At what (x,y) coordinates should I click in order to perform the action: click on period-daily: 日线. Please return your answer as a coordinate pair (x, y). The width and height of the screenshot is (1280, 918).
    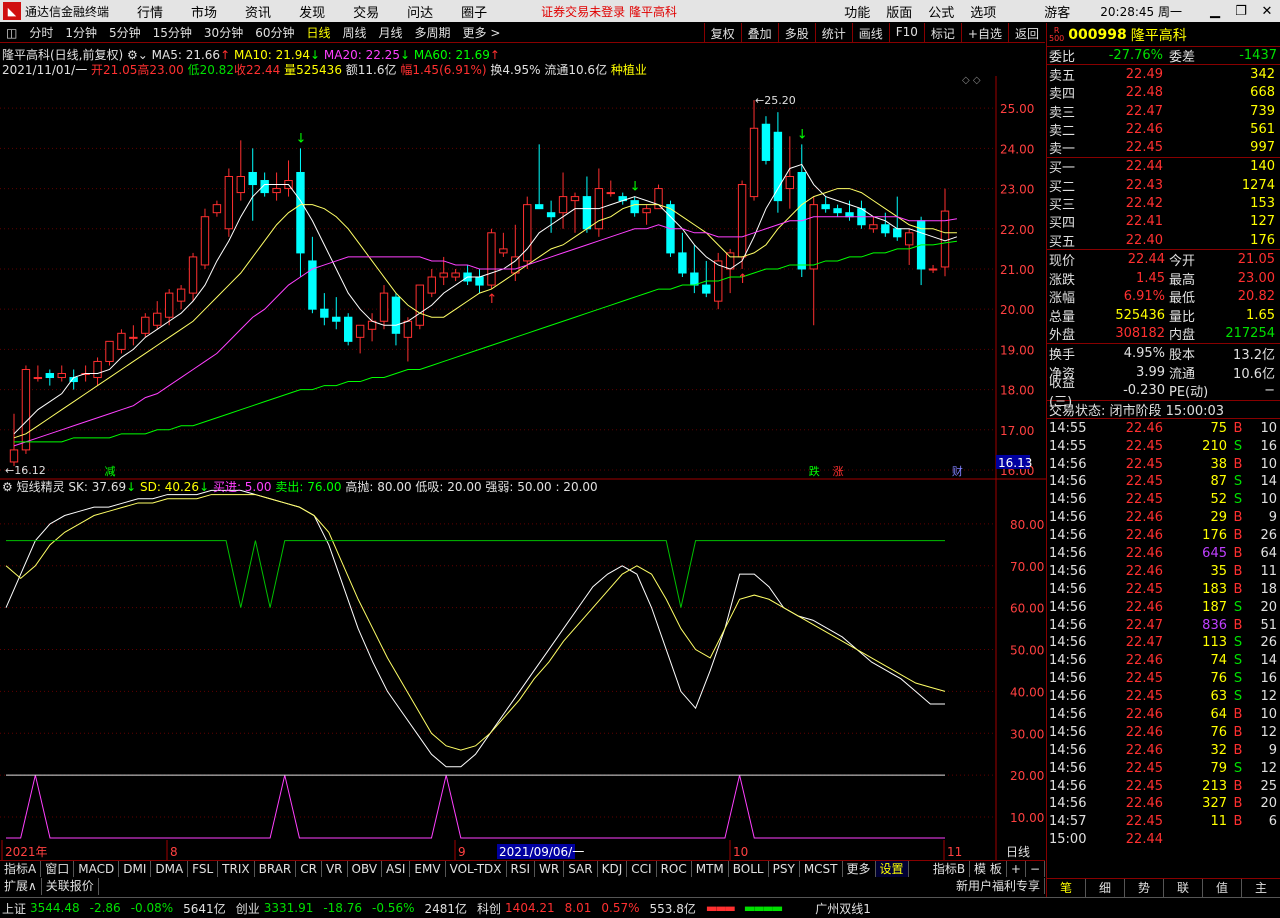
    Looking at the image, I should click on (318, 32).